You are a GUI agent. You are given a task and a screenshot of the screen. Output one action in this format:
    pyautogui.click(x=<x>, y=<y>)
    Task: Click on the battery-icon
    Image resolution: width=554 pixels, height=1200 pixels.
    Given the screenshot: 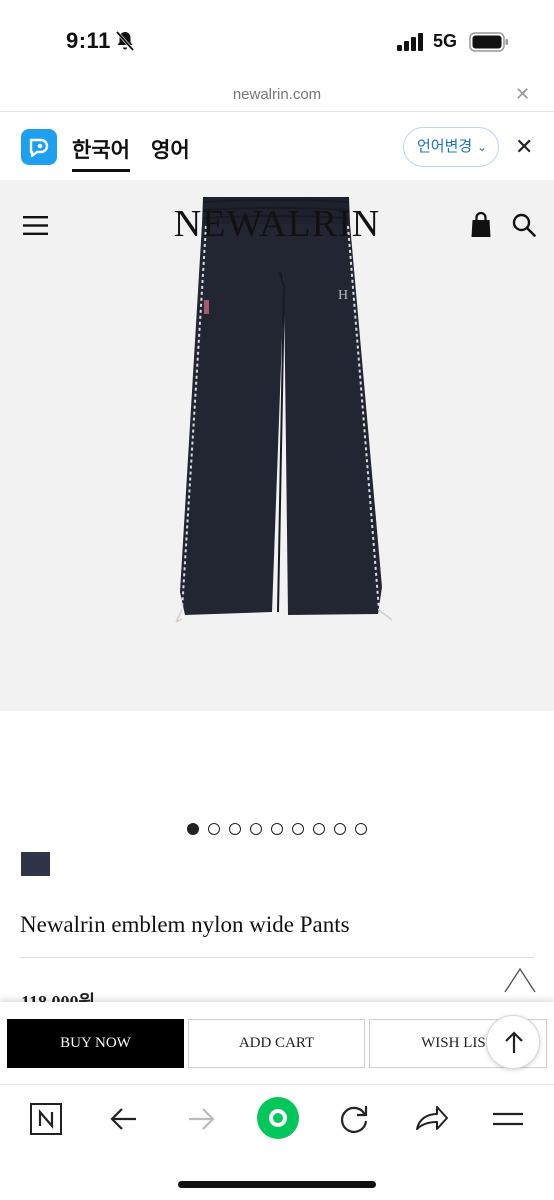 What is the action you would take?
    pyautogui.click(x=488, y=42)
    